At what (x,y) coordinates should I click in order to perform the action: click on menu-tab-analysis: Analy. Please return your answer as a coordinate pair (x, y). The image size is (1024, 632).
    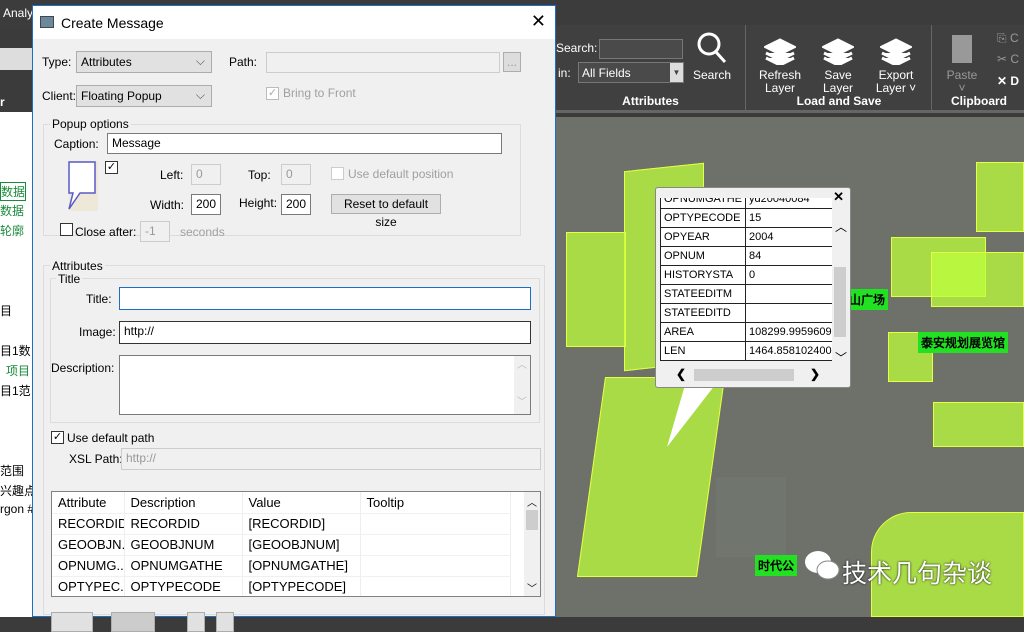
    Looking at the image, I should click on (18, 13).